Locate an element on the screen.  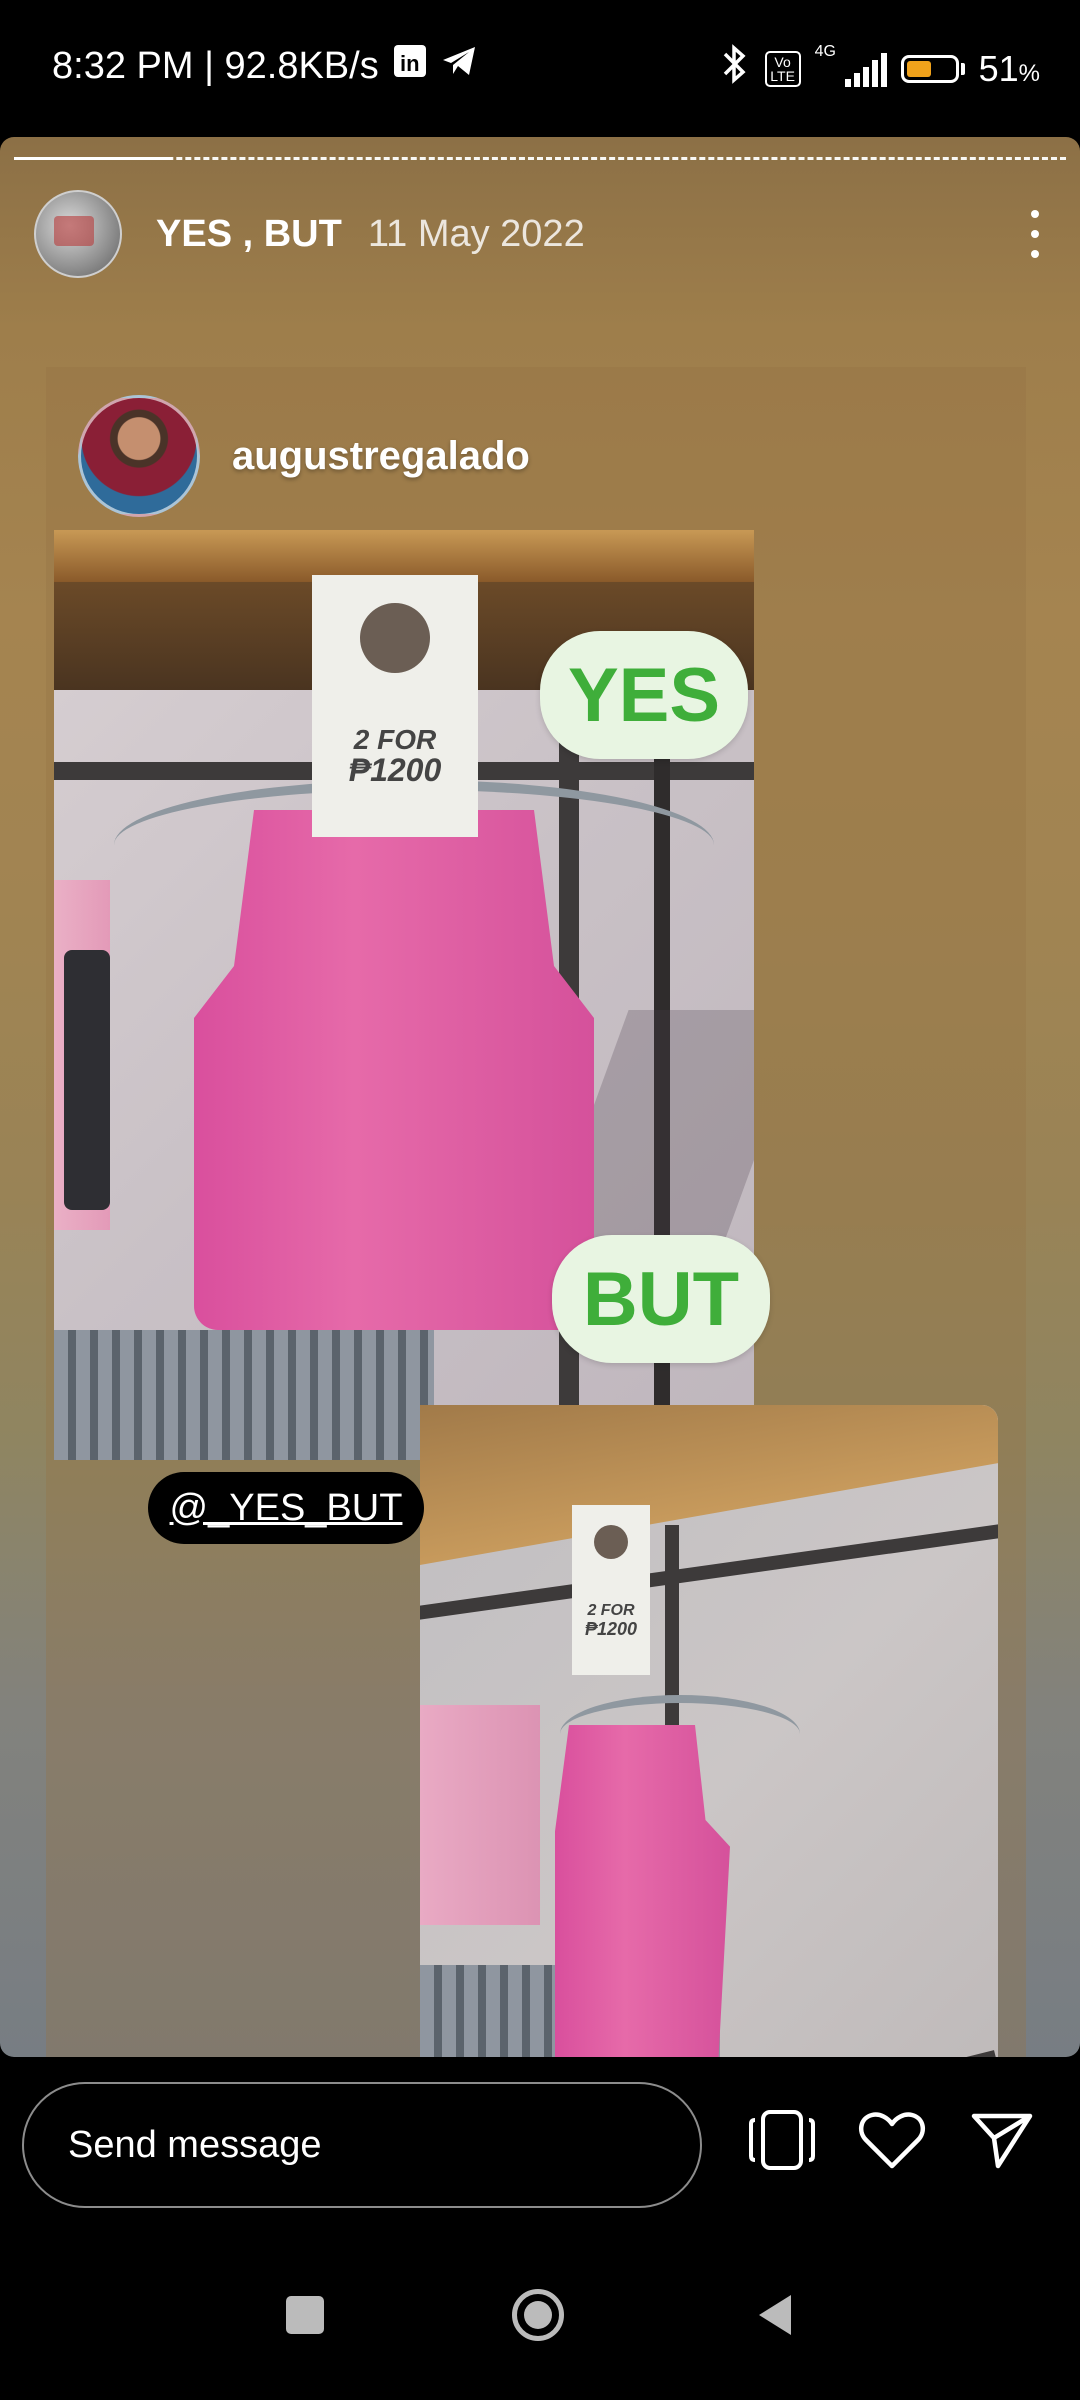
bluetooth-icon is located at coordinates (735, 68).